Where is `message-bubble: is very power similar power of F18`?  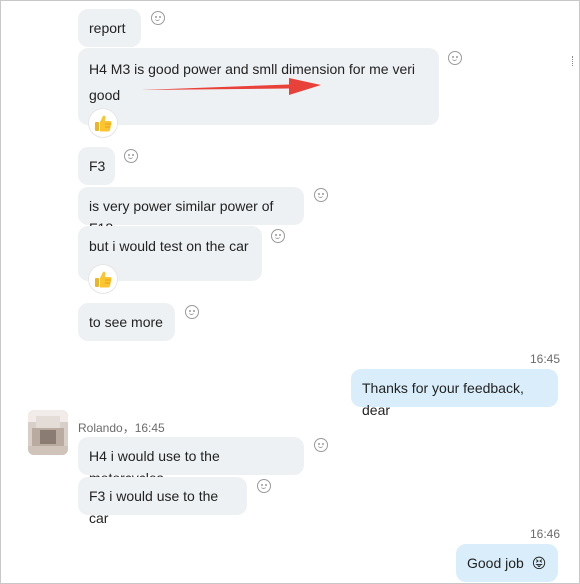
message-bubble: is very power similar power of F18 is located at coordinates (191, 211).